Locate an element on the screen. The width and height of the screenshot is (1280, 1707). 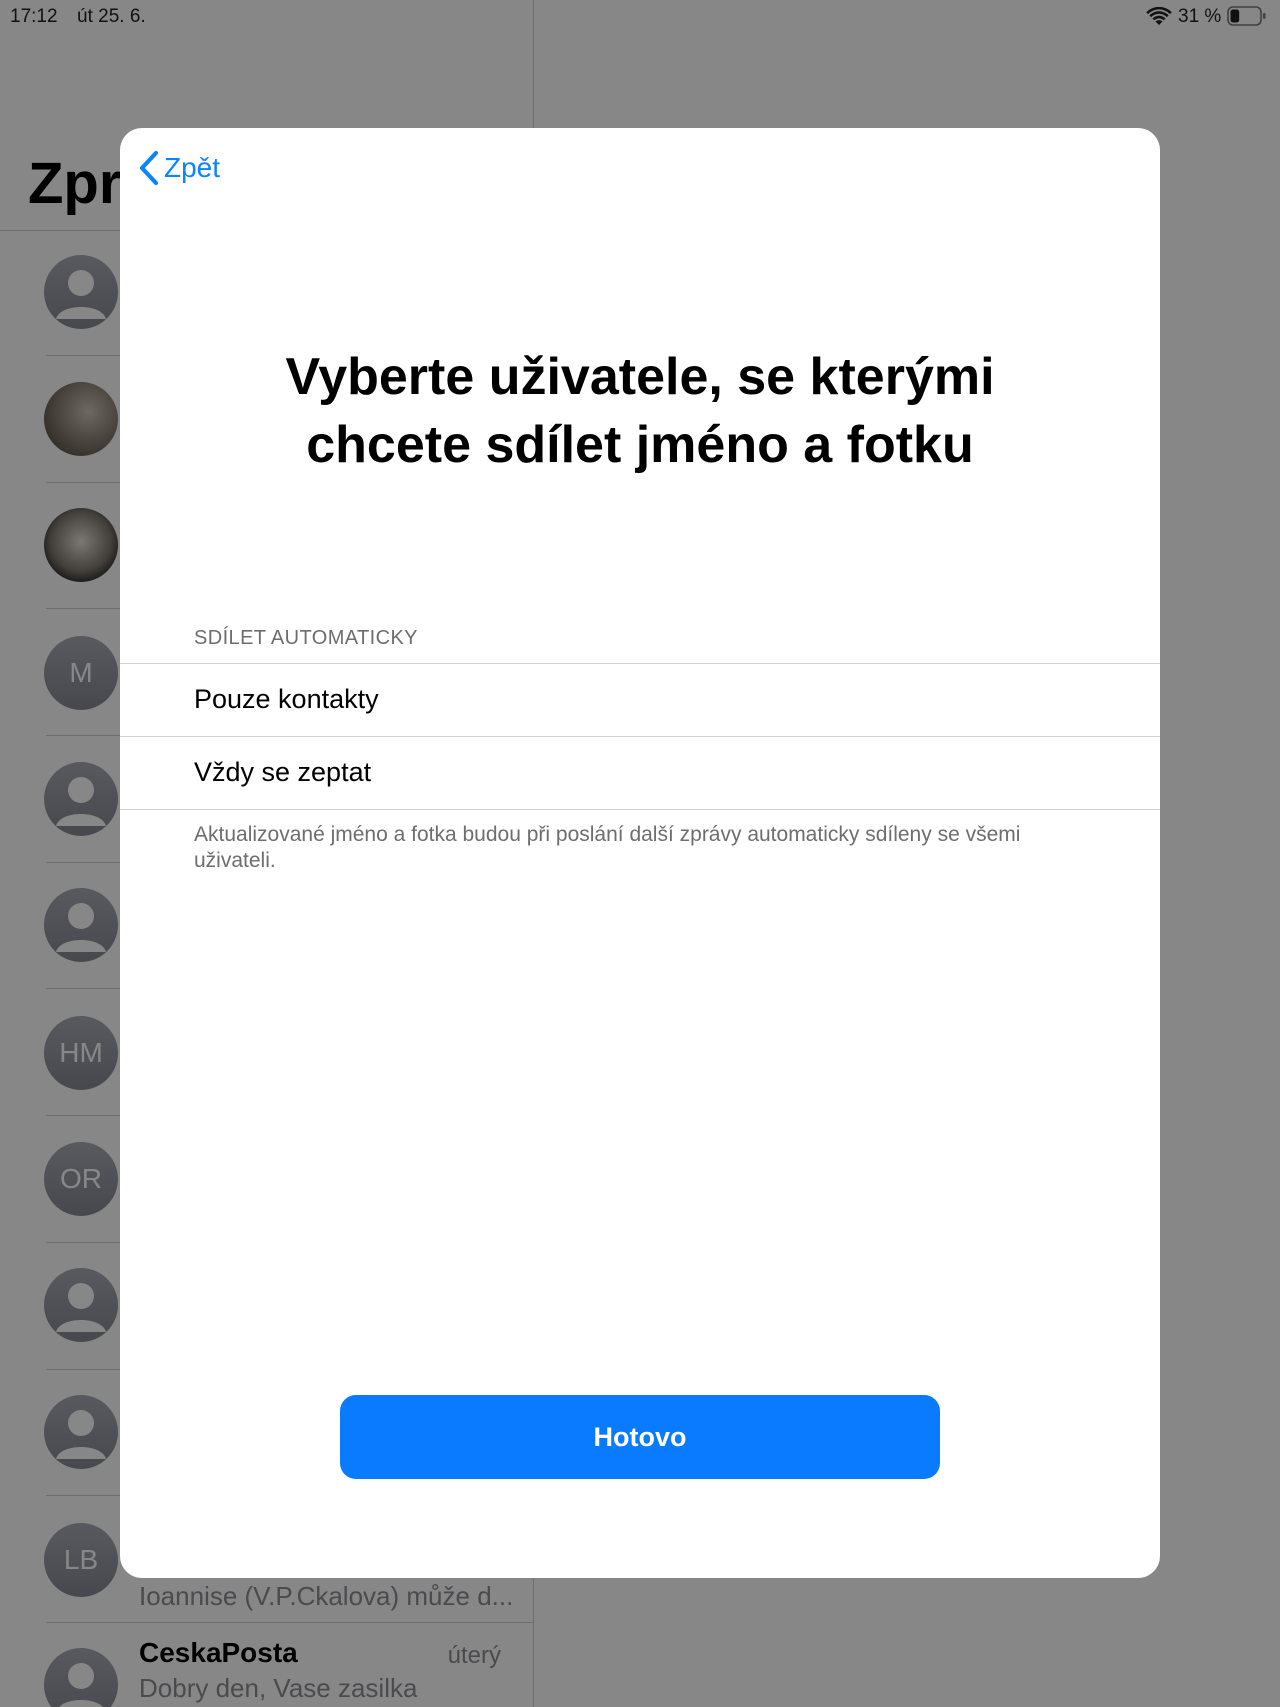
status-date: út 25. 6. is located at coordinates (111, 16).